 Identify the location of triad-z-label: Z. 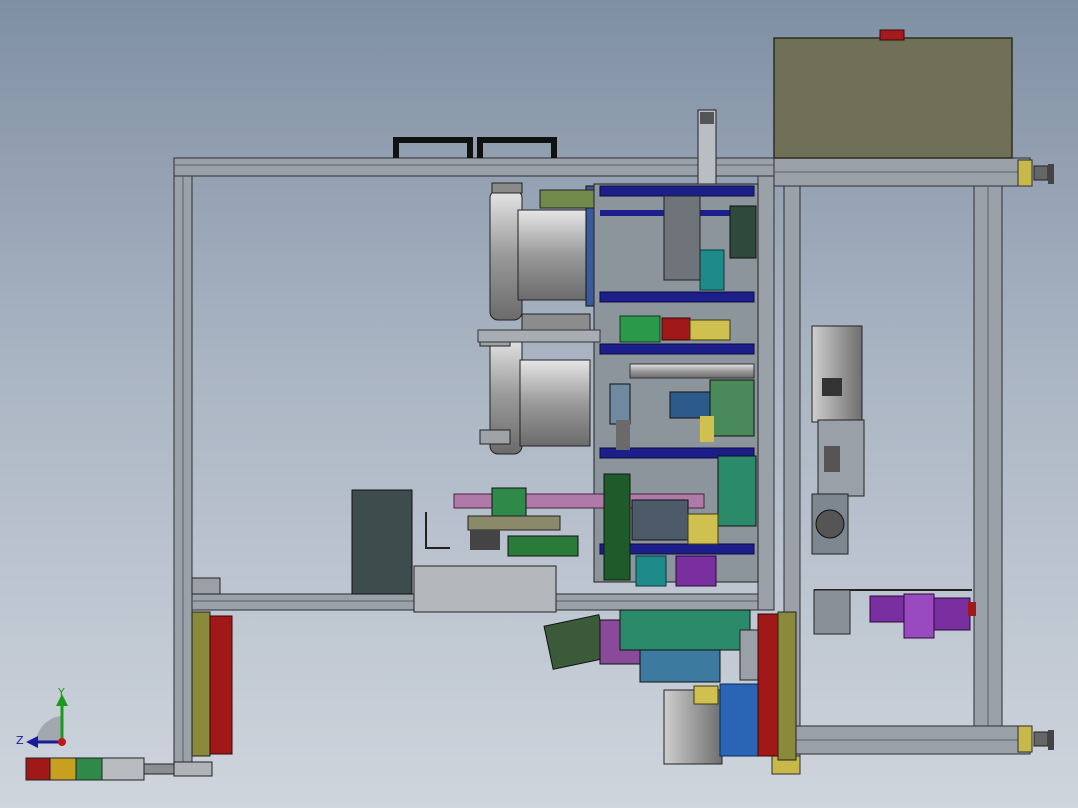
(20, 740).